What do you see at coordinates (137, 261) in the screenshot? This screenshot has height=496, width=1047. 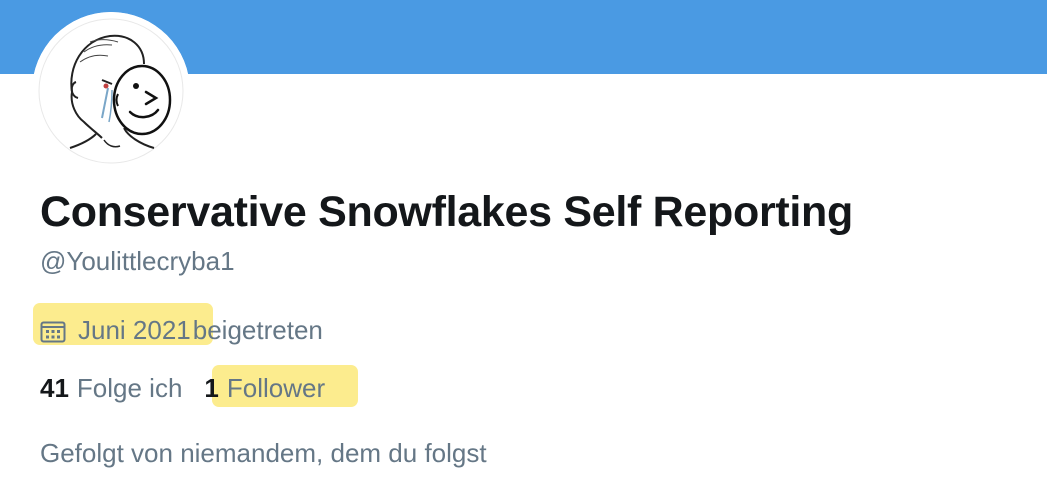 I see `profile-handle: @Youlittlecryba1` at bounding box center [137, 261].